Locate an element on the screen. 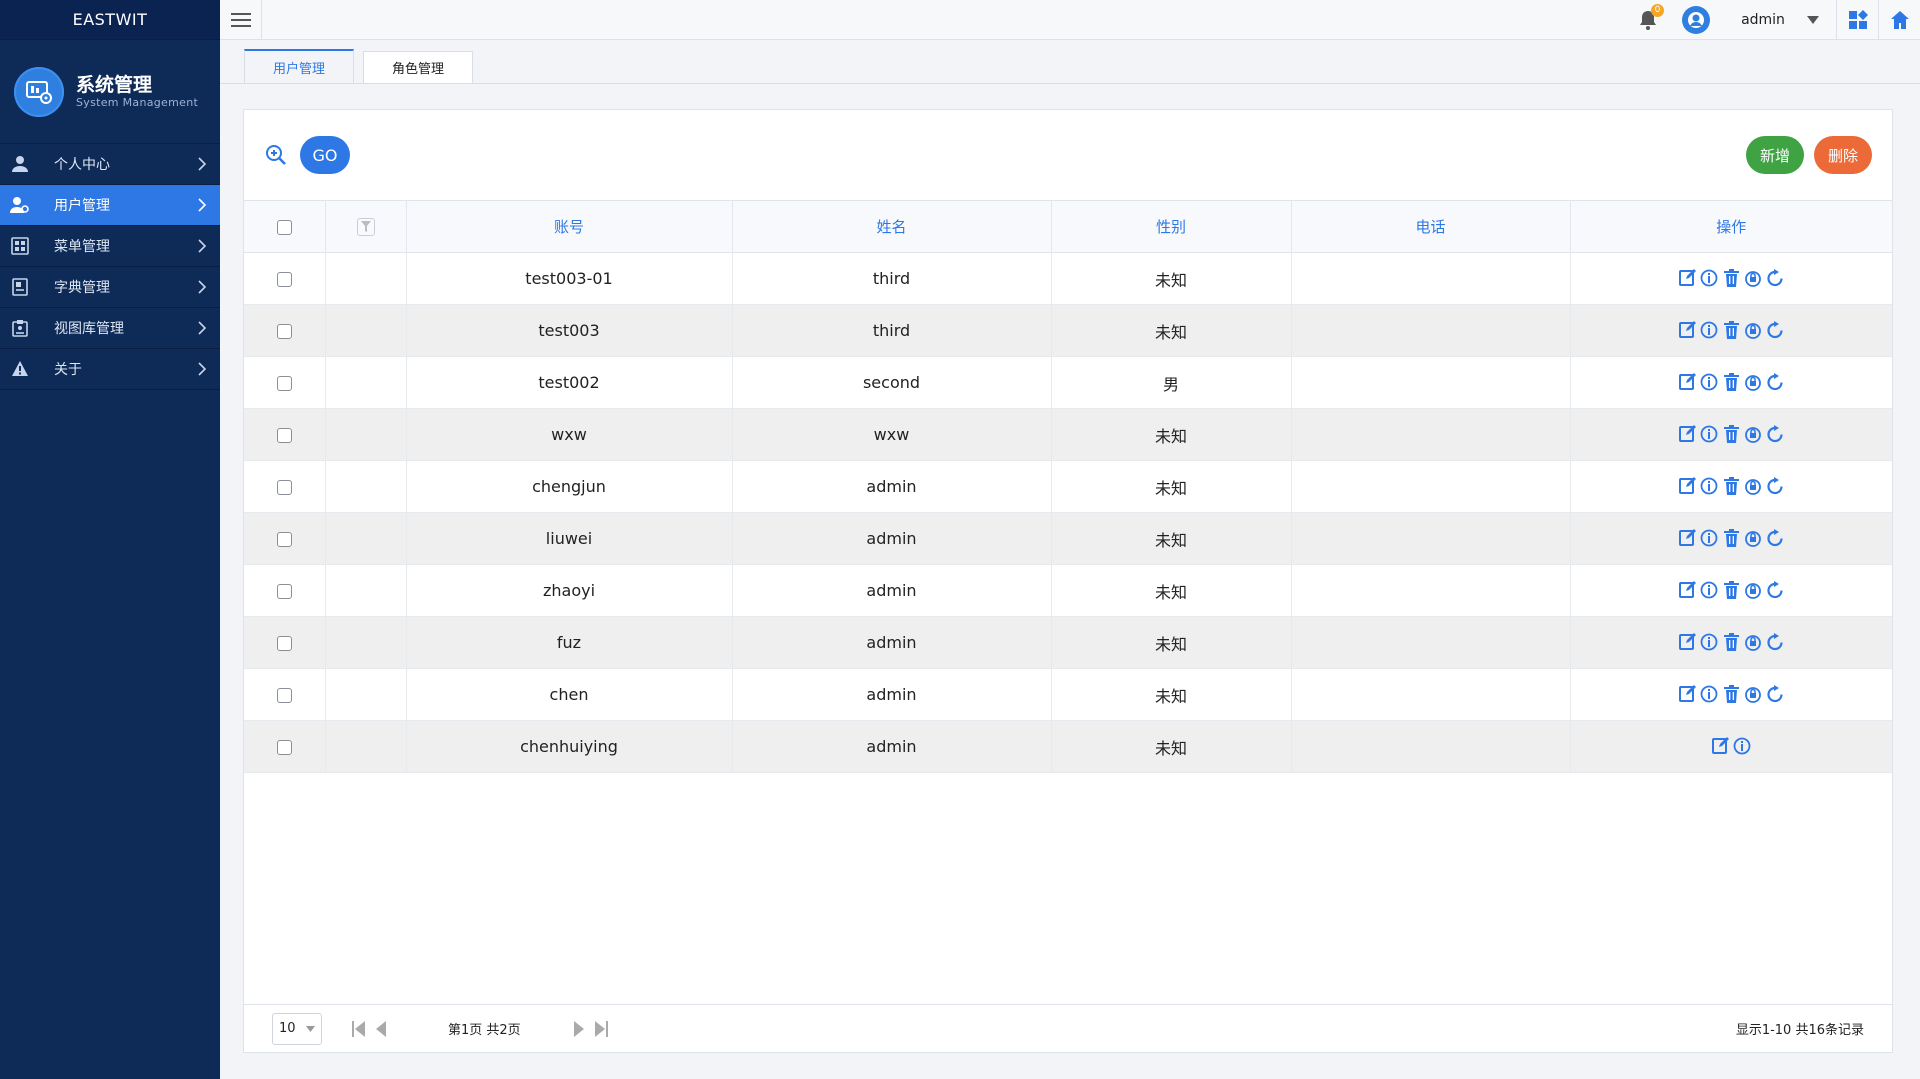 The height and width of the screenshot is (1079, 1920). tab-user-management: 用户管理 is located at coordinates (299, 66).